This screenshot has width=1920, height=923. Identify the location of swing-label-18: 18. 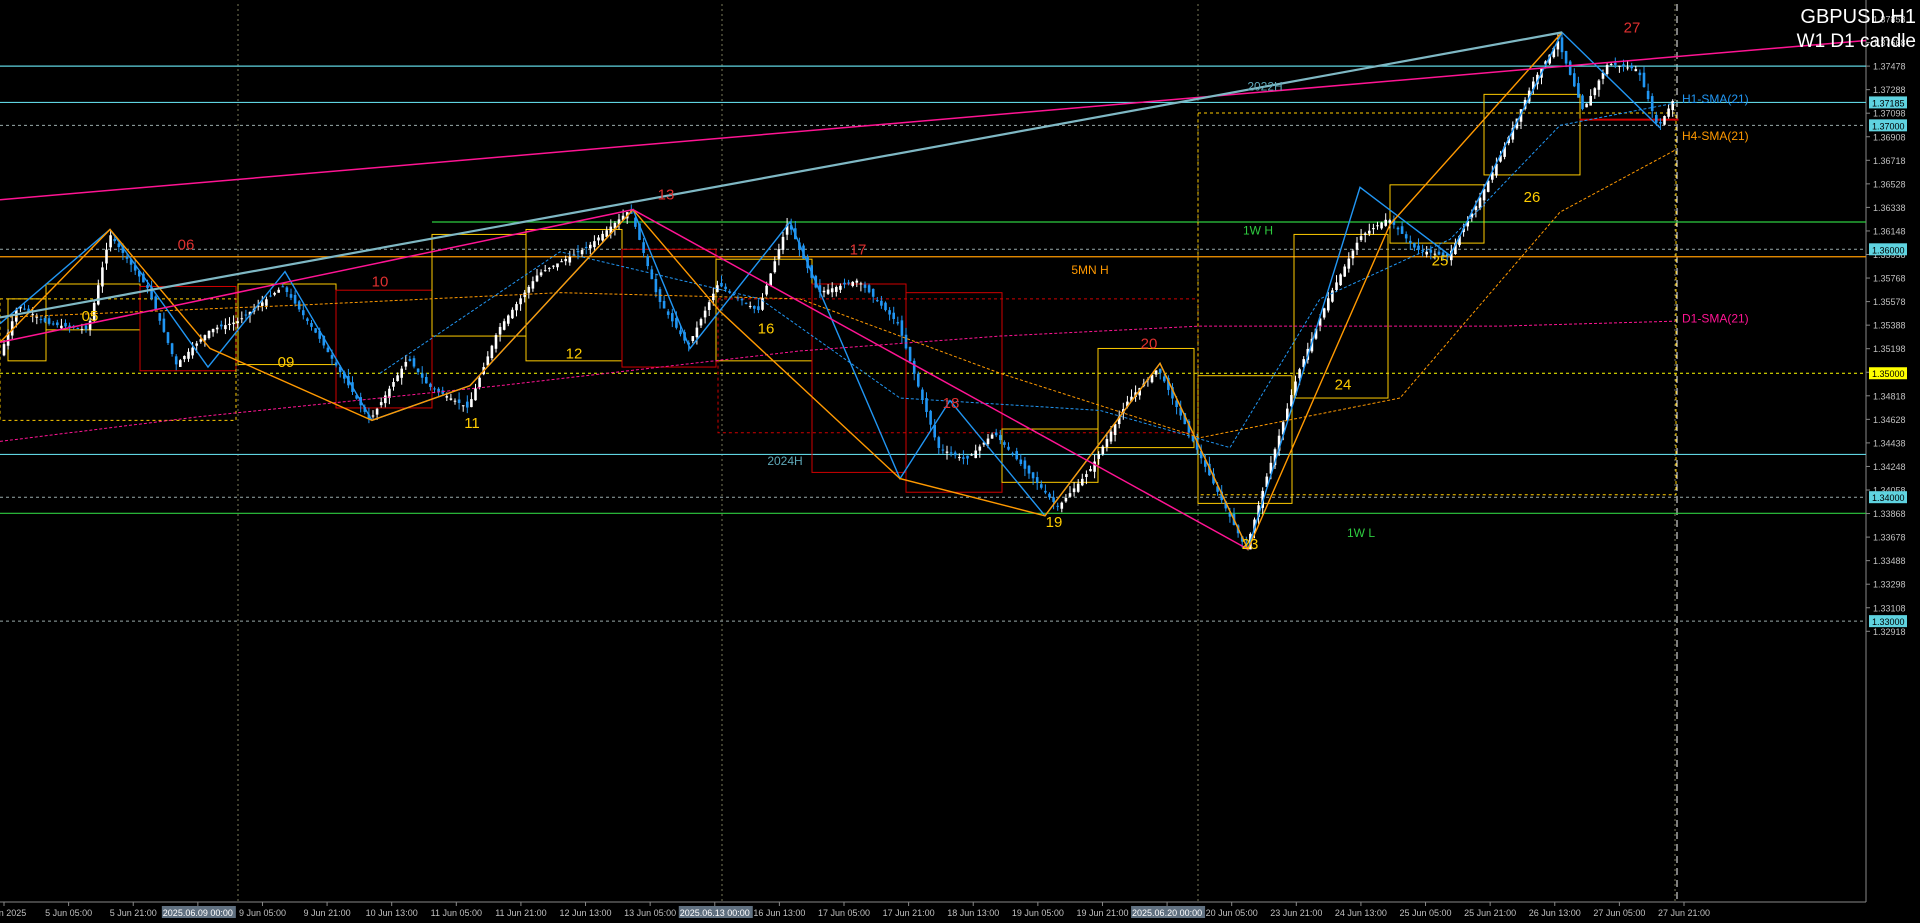
(951, 403).